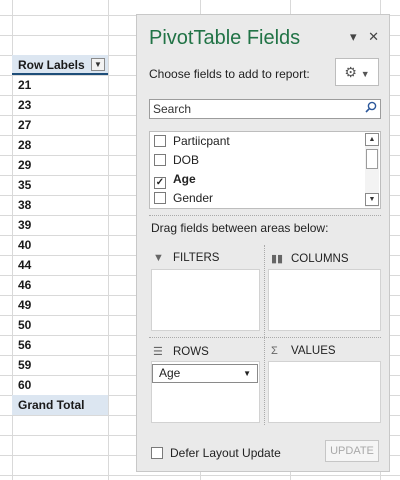 The height and width of the screenshot is (480, 400). What do you see at coordinates (60, 105) in the screenshot?
I see `pivot-row: 23` at bounding box center [60, 105].